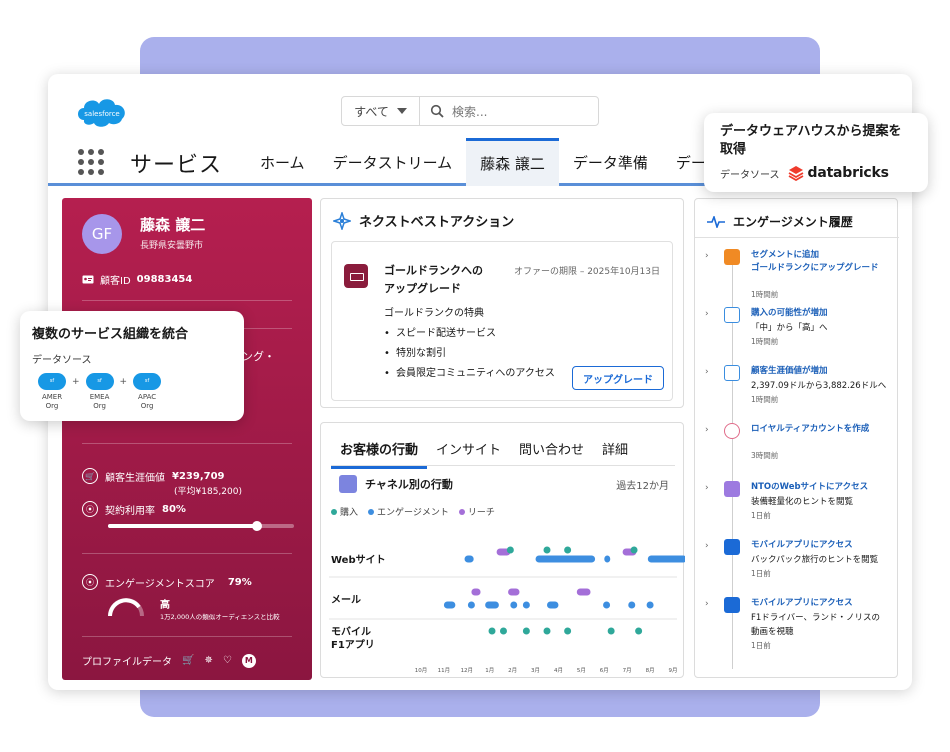  I want to click on tab-data-streams: データストリーム, so click(393, 162).